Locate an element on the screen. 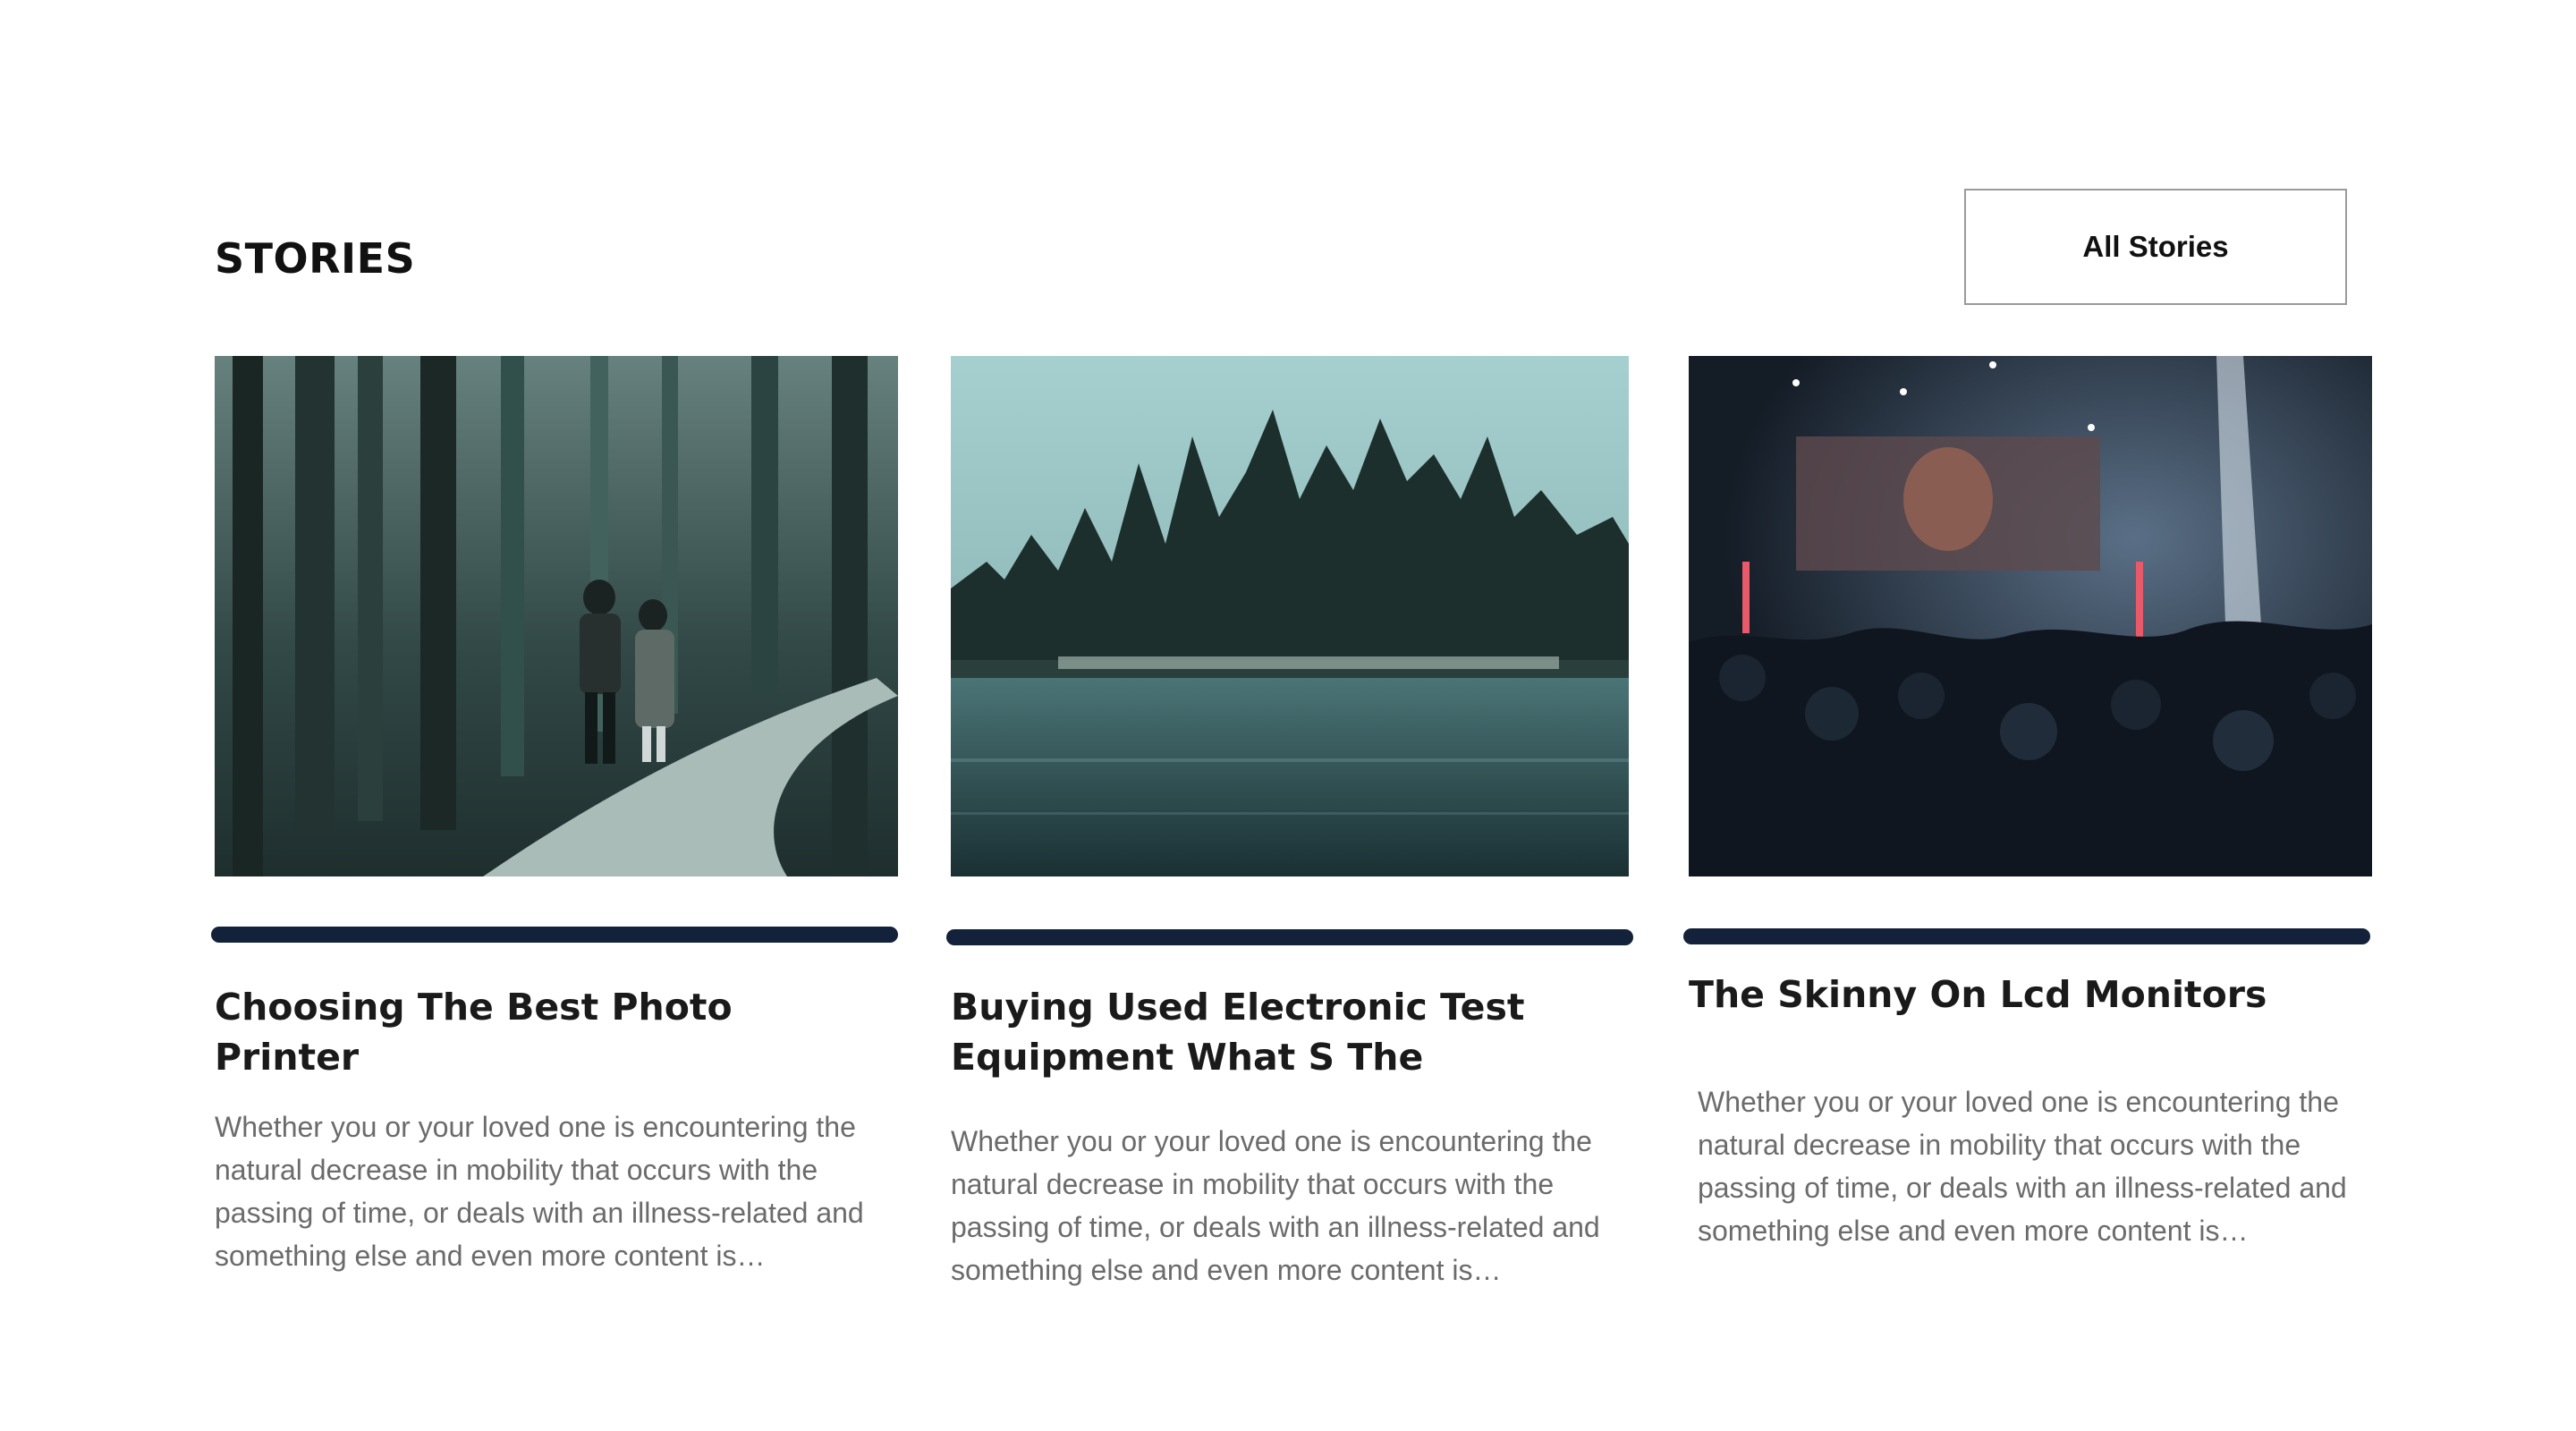  section-title: STORIES is located at coordinates (315, 258).